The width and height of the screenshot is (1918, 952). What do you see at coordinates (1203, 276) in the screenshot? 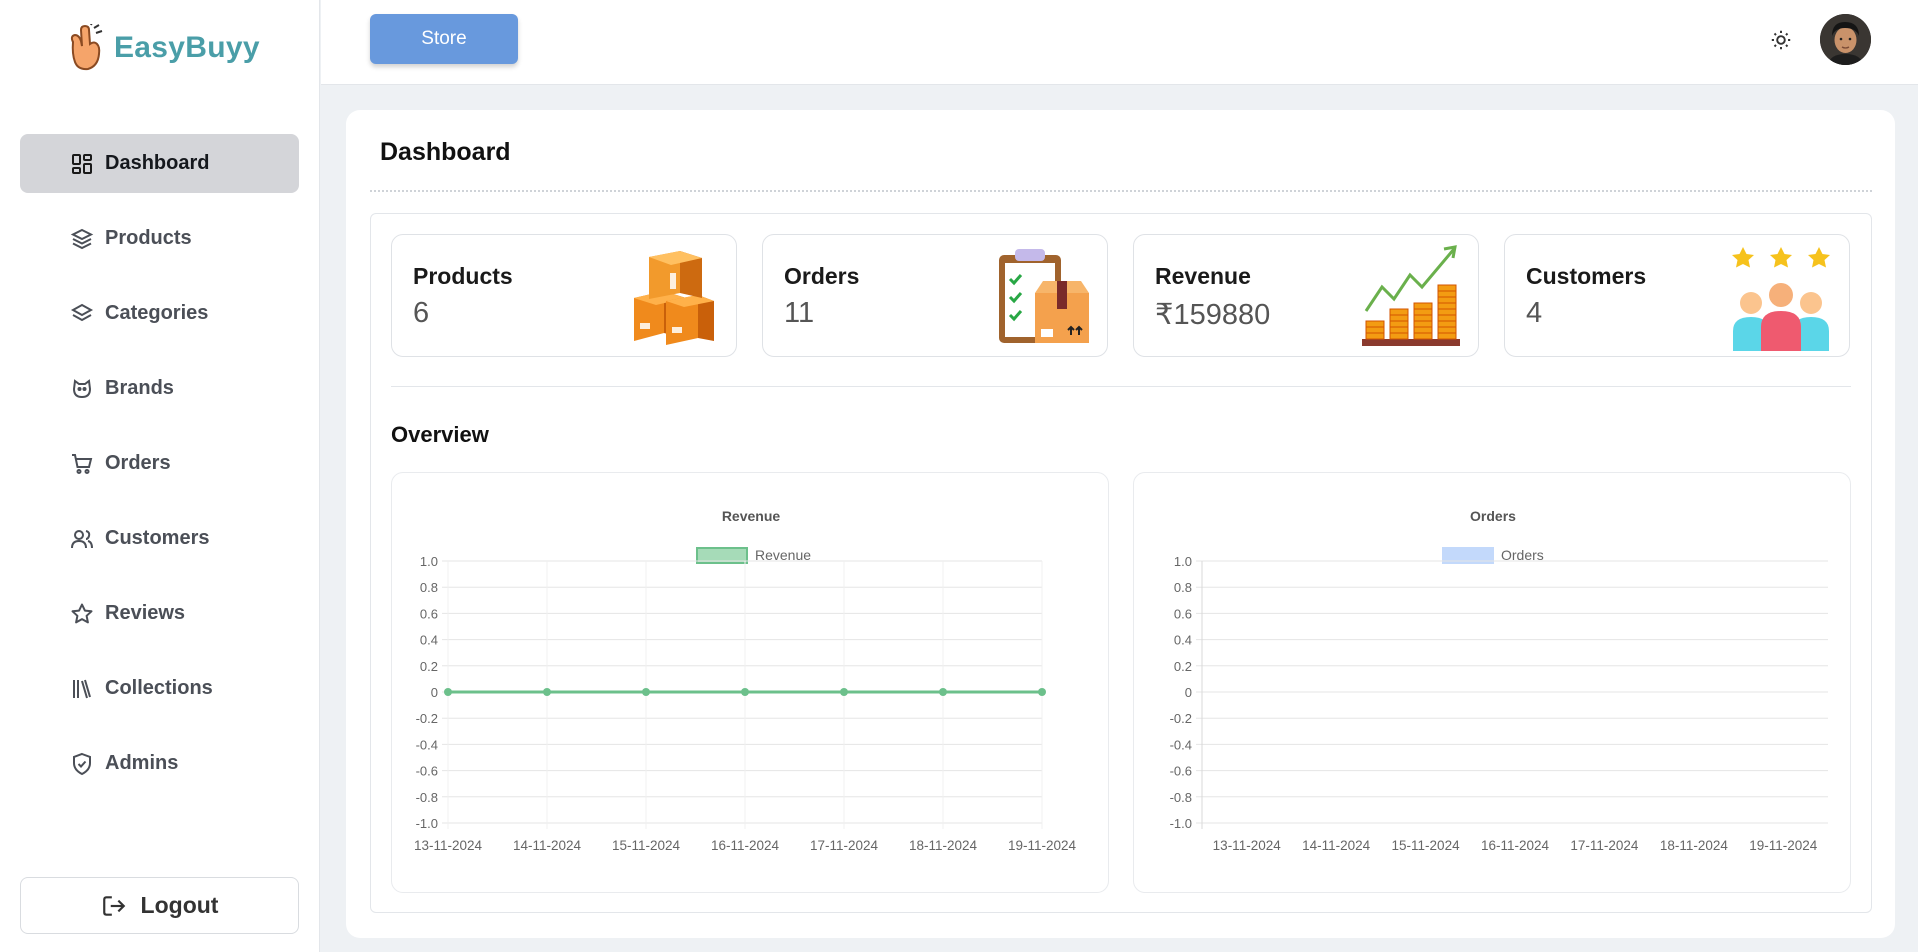
I see `stat-title: Revenue` at bounding box center [1203, 276].